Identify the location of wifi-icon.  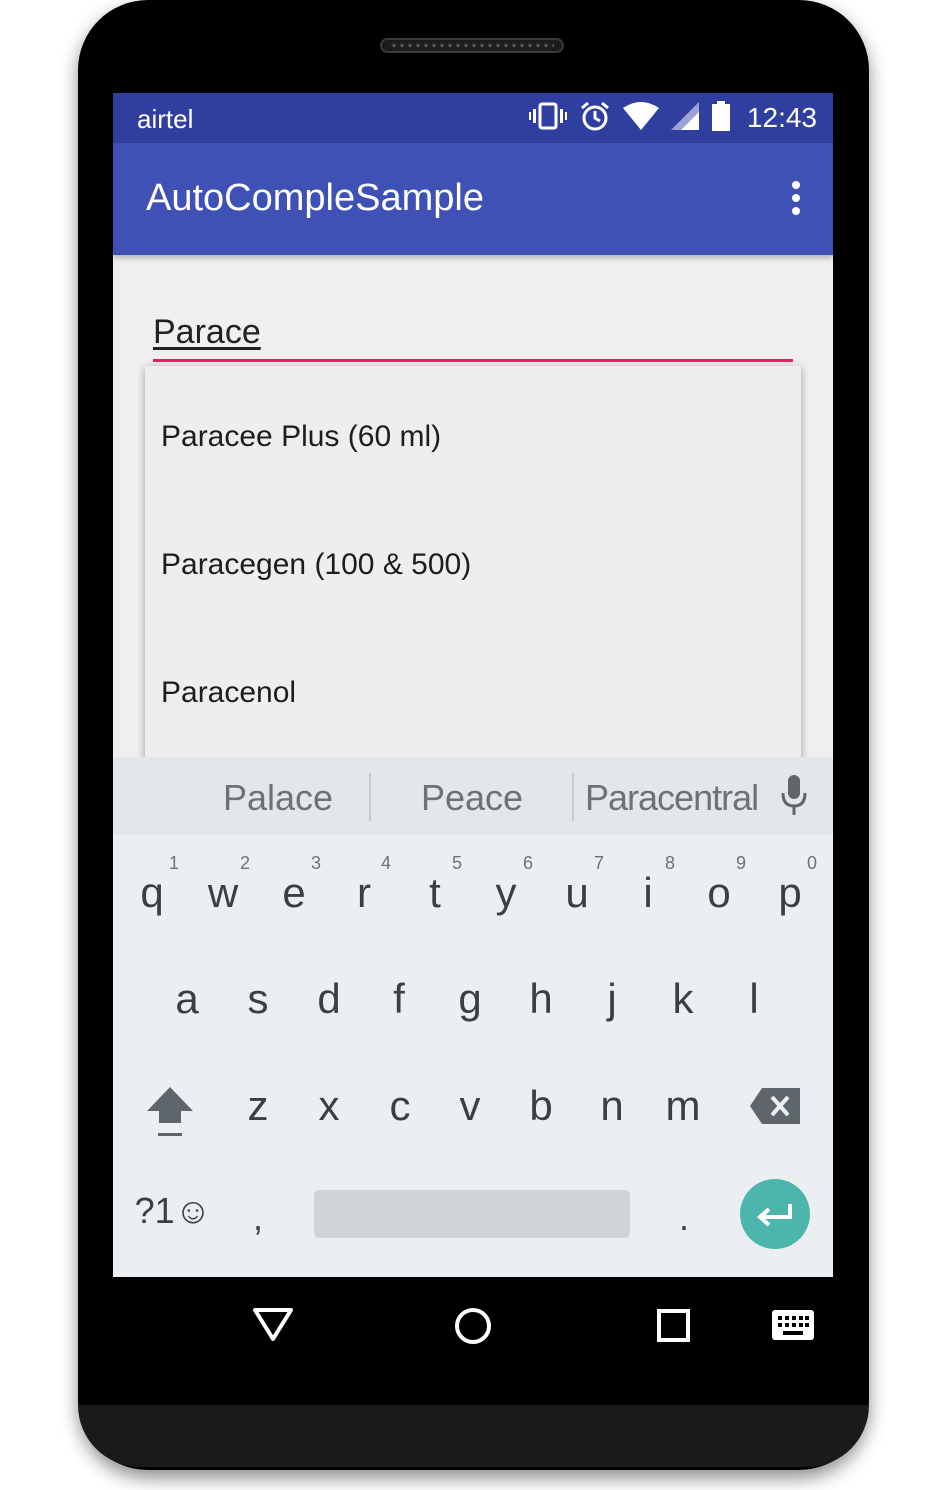
(640, 118).